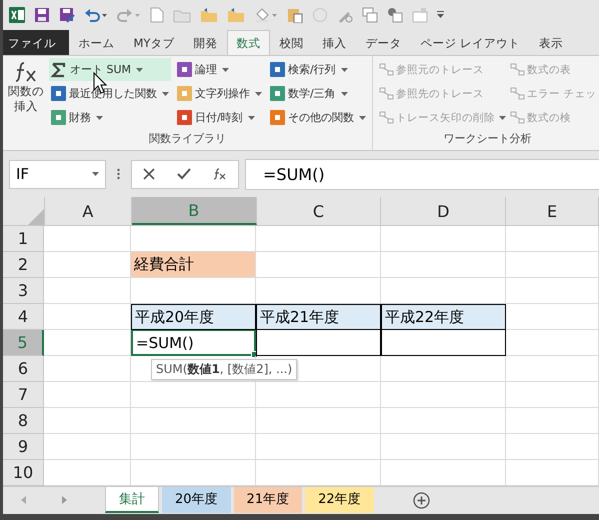  Describe the element at coordinates (67, 15) in the screenshot. I see `save-as-icon` at that location.